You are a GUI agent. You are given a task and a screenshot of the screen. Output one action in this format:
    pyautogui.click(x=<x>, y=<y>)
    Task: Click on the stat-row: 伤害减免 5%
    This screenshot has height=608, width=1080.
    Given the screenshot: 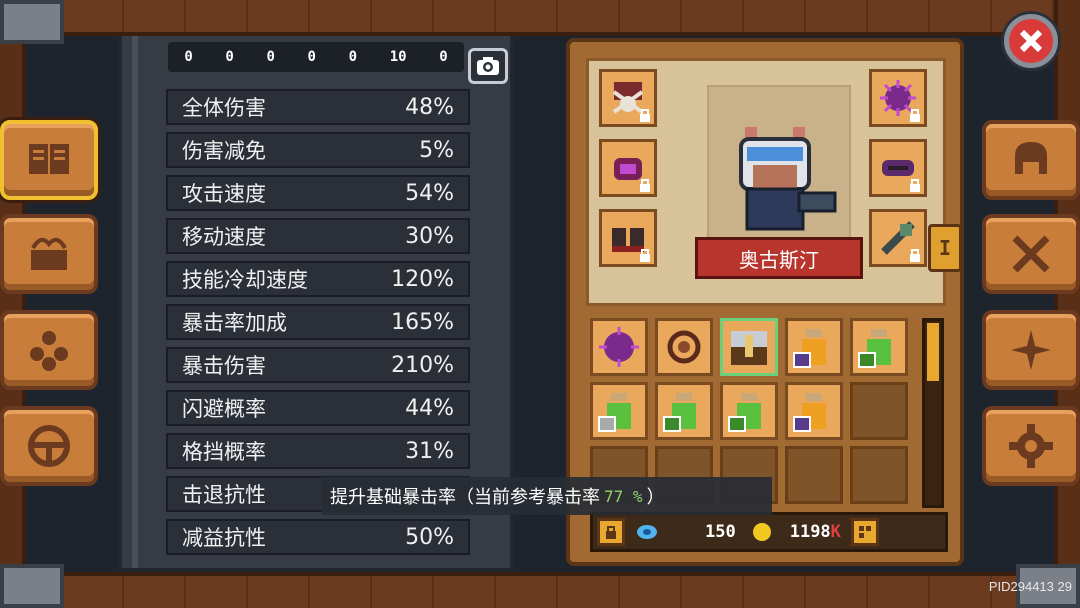 What is the action you would take?
    pyautogui.click(x=318, y=150)
    